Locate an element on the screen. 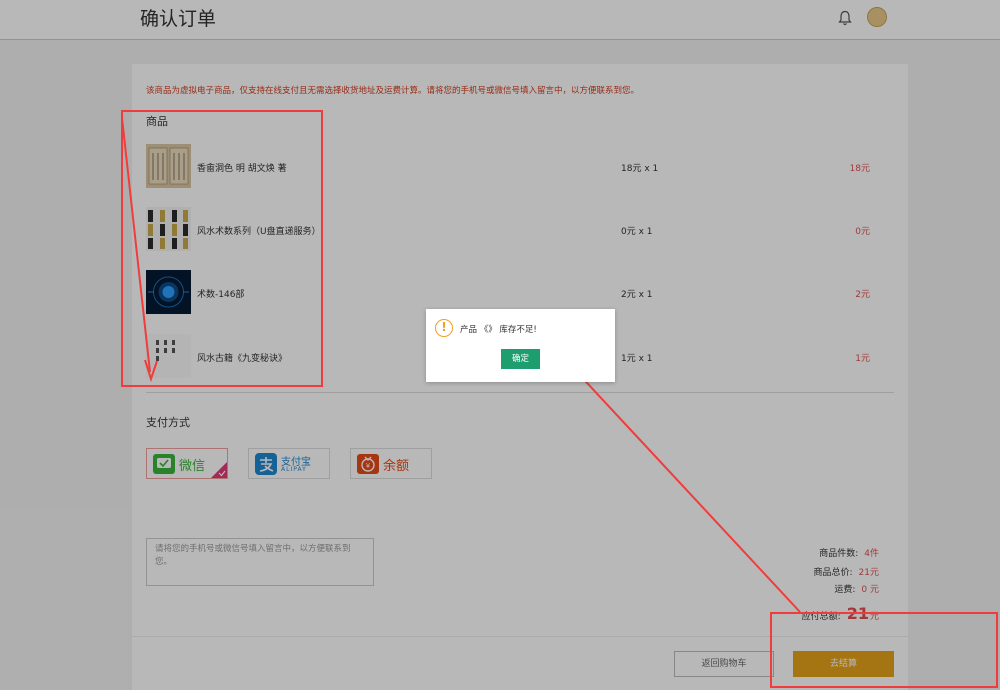 This screenshot has height=690, width=1000. warning-icon: ! is located at coordinates (444, 328).